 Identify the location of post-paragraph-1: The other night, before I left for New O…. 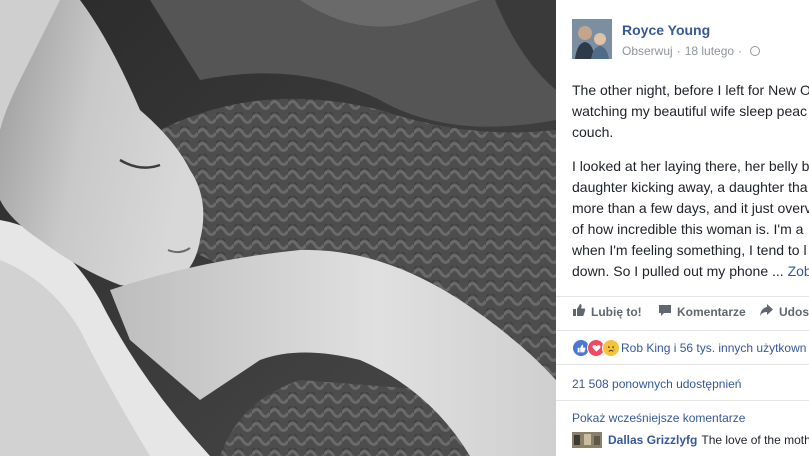
(690, 111).